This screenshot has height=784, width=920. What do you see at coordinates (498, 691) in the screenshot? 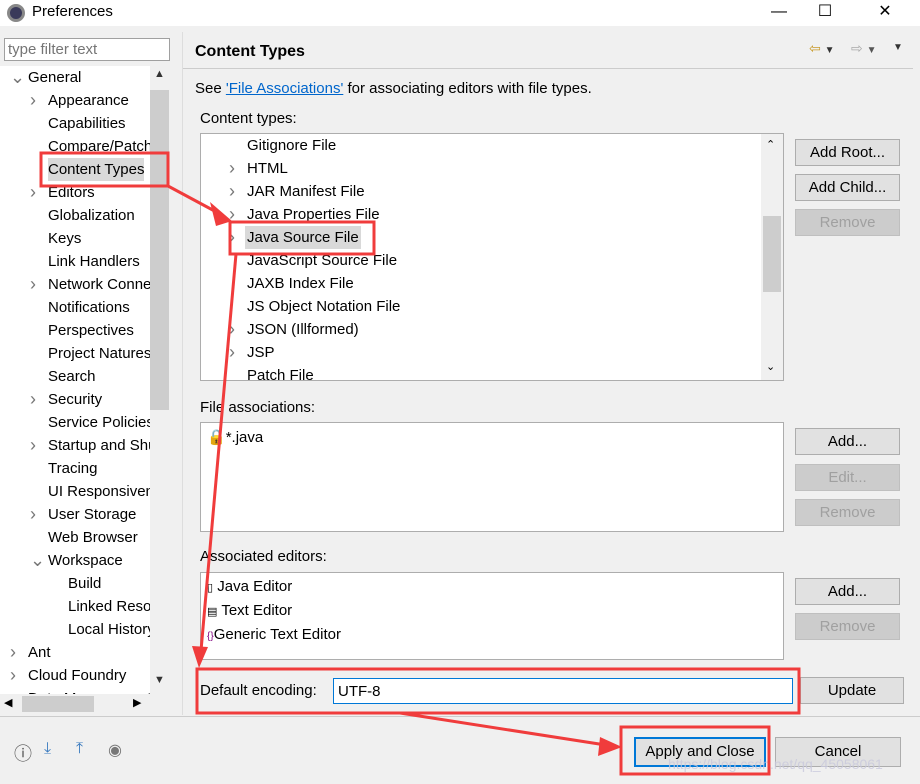
I see `annotation-box-encoding` at bounding box center [498, 691].